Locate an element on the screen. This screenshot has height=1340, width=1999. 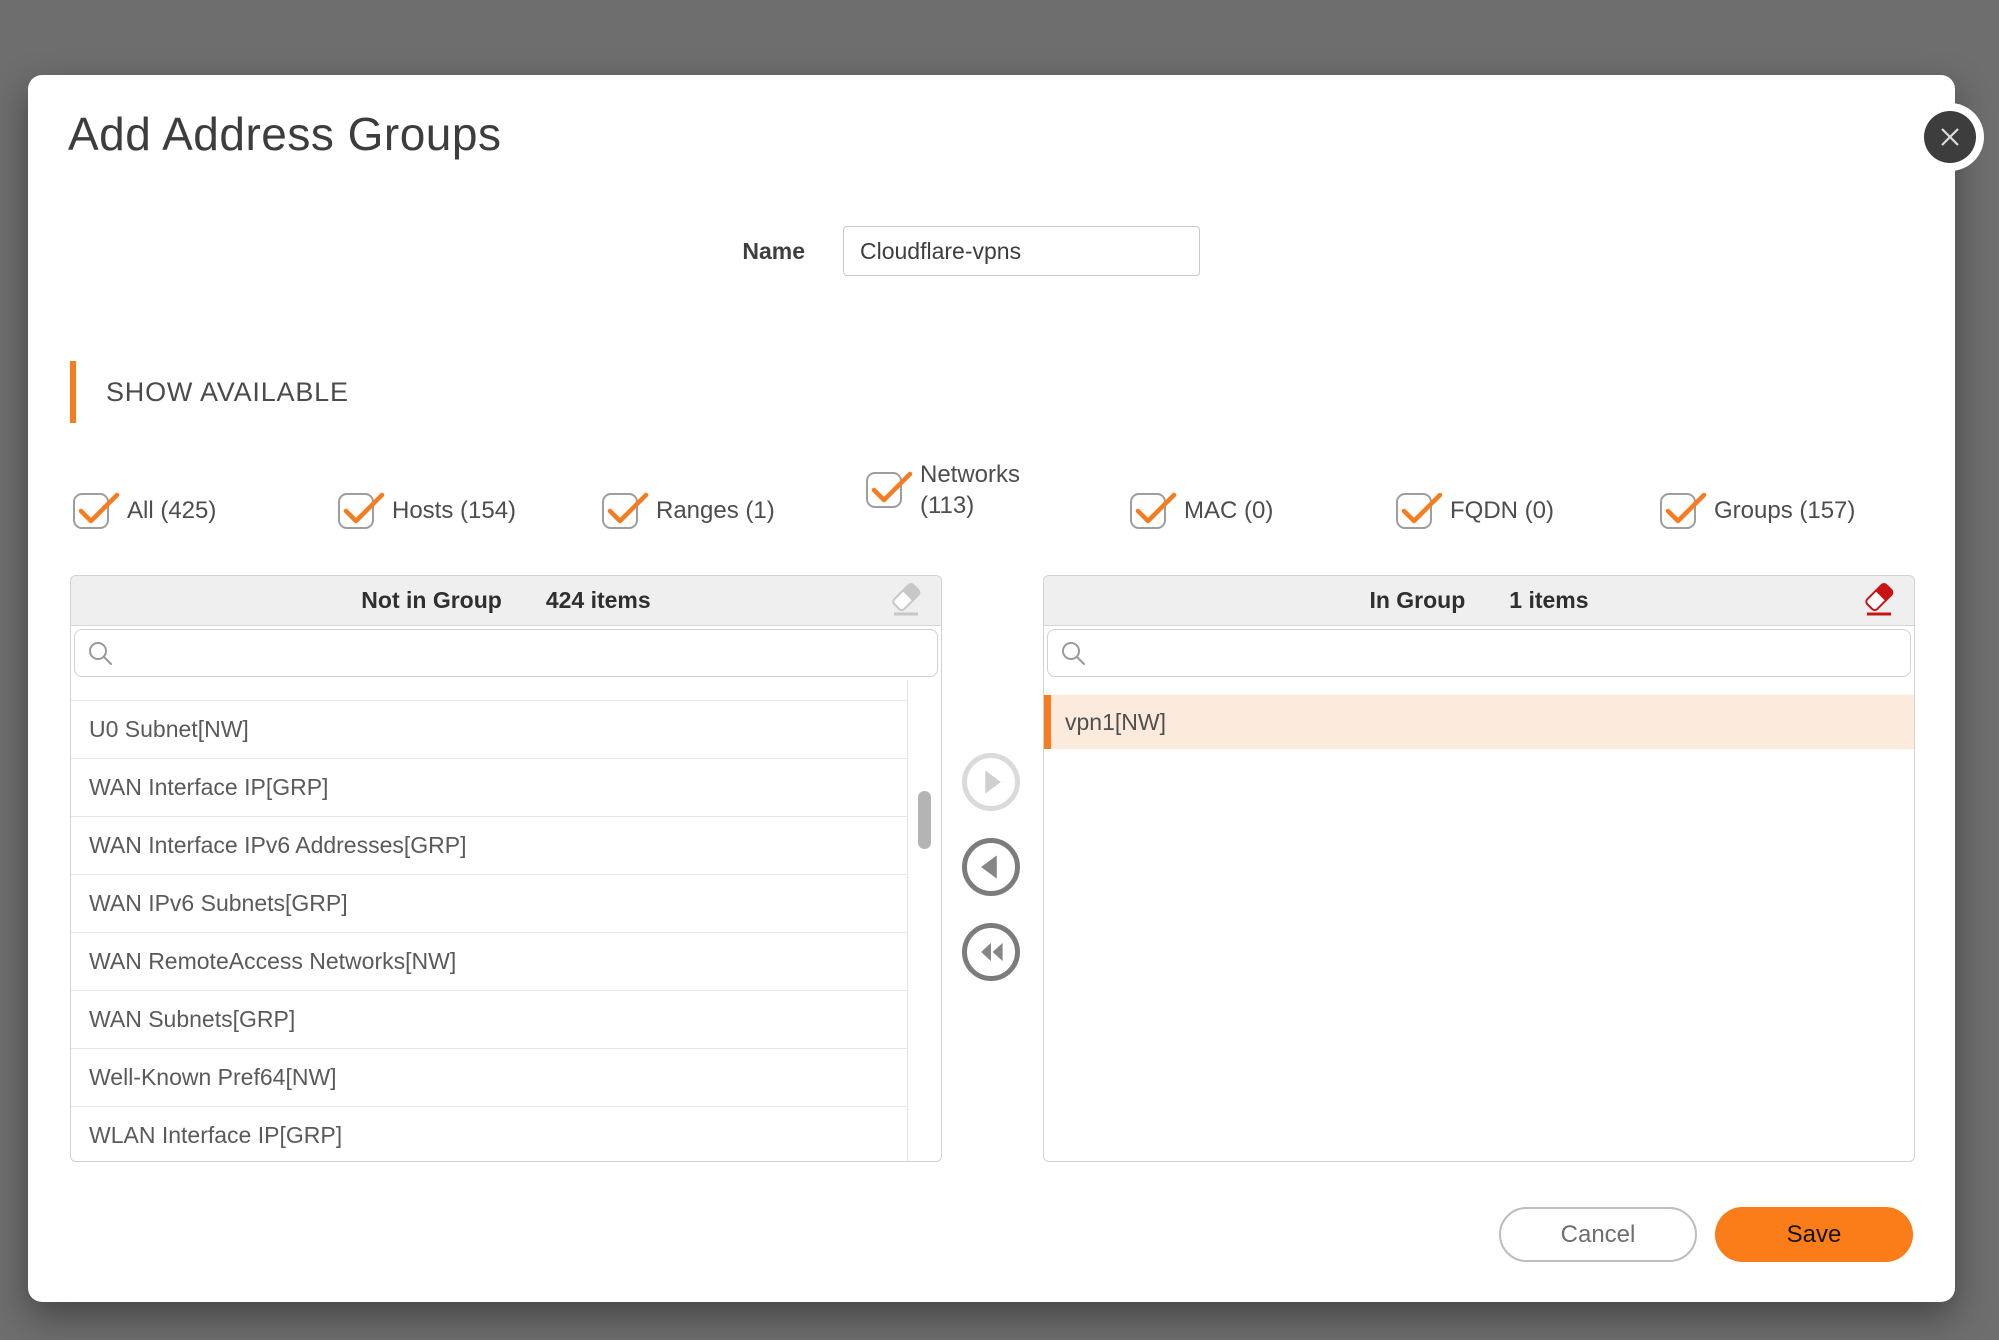
filter-label: Groups (157) is located at coordinates (1785, 510).